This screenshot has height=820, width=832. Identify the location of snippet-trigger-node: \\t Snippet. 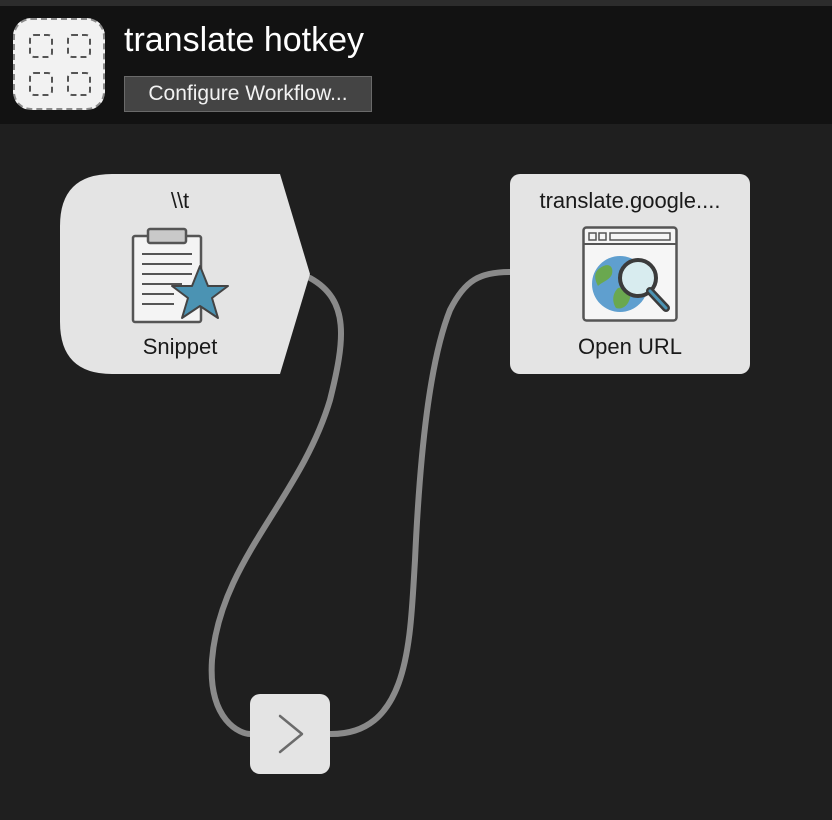
(186, 274).